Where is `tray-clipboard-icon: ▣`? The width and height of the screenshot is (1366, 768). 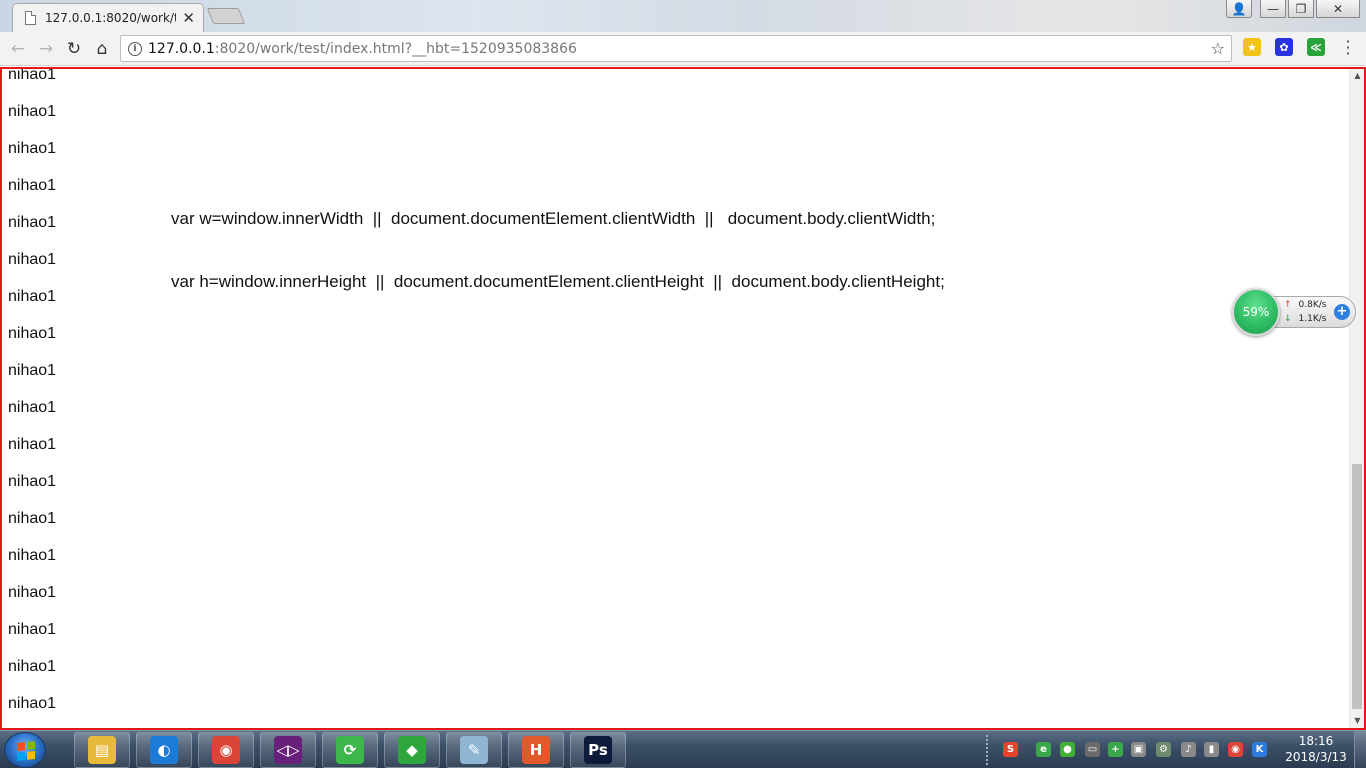 tray-clipboard-icon: ▣ is located at coordinates (1138, 749).